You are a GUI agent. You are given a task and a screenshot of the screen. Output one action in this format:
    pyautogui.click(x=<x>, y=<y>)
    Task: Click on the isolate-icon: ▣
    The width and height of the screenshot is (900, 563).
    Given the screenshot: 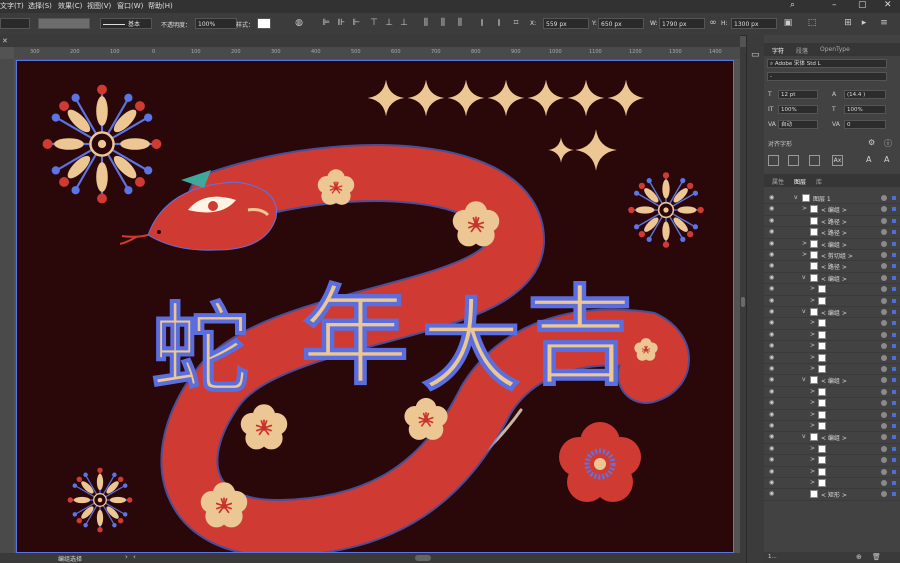 What is the action you would take?
    pyautogui.click(x=788, y=23)
    